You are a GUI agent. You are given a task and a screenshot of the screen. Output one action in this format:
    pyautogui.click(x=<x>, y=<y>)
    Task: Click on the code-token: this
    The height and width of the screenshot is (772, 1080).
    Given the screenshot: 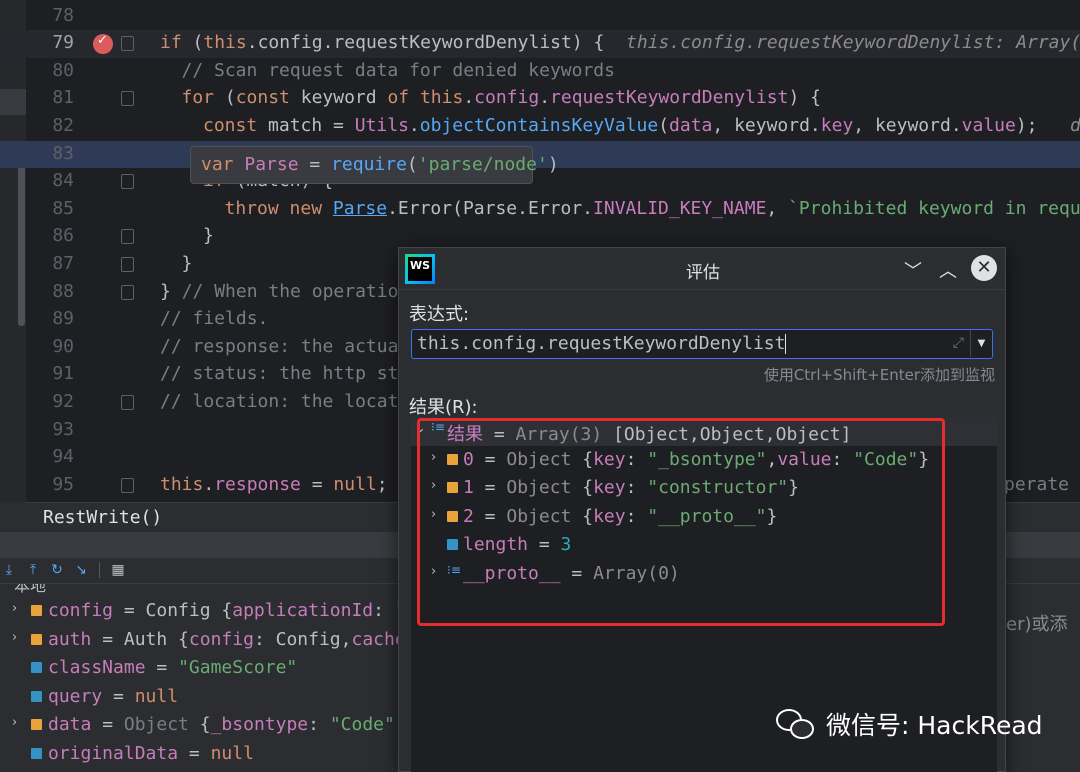 What is the action you would take?
    pyautogui.click(x=225, y=43)
    